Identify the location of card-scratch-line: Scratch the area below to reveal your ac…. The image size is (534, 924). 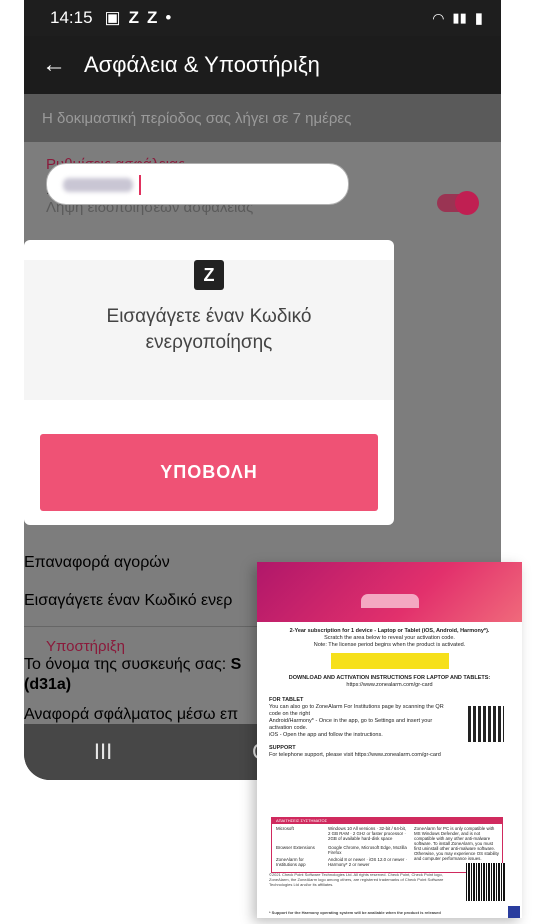
(389, 638).